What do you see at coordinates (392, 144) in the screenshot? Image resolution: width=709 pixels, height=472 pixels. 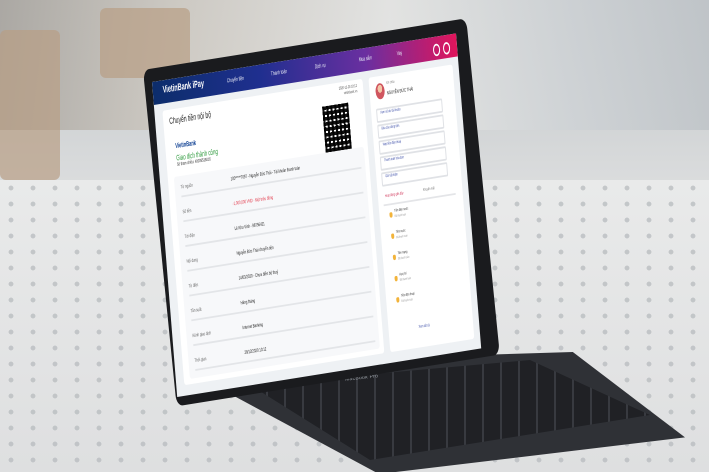 I see `sidebar-item-label: Nạp tiền điện thoại` at bounding box center [392, 144].